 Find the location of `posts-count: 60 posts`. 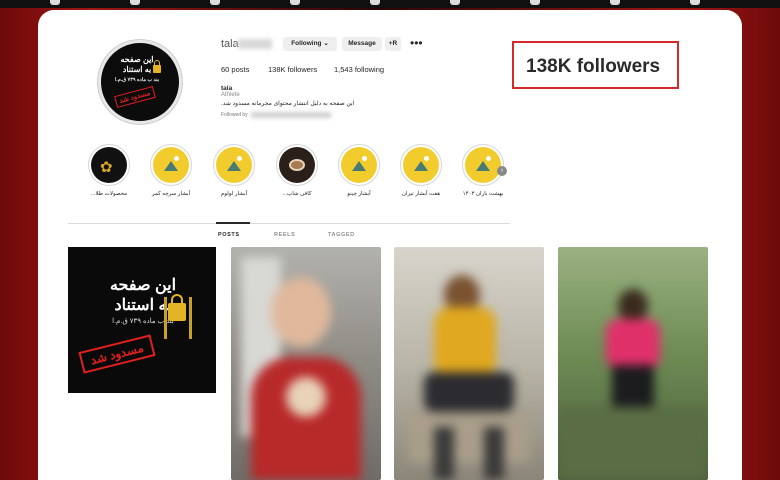

posts-count: 60 posts is located at coordinates (235, 69).